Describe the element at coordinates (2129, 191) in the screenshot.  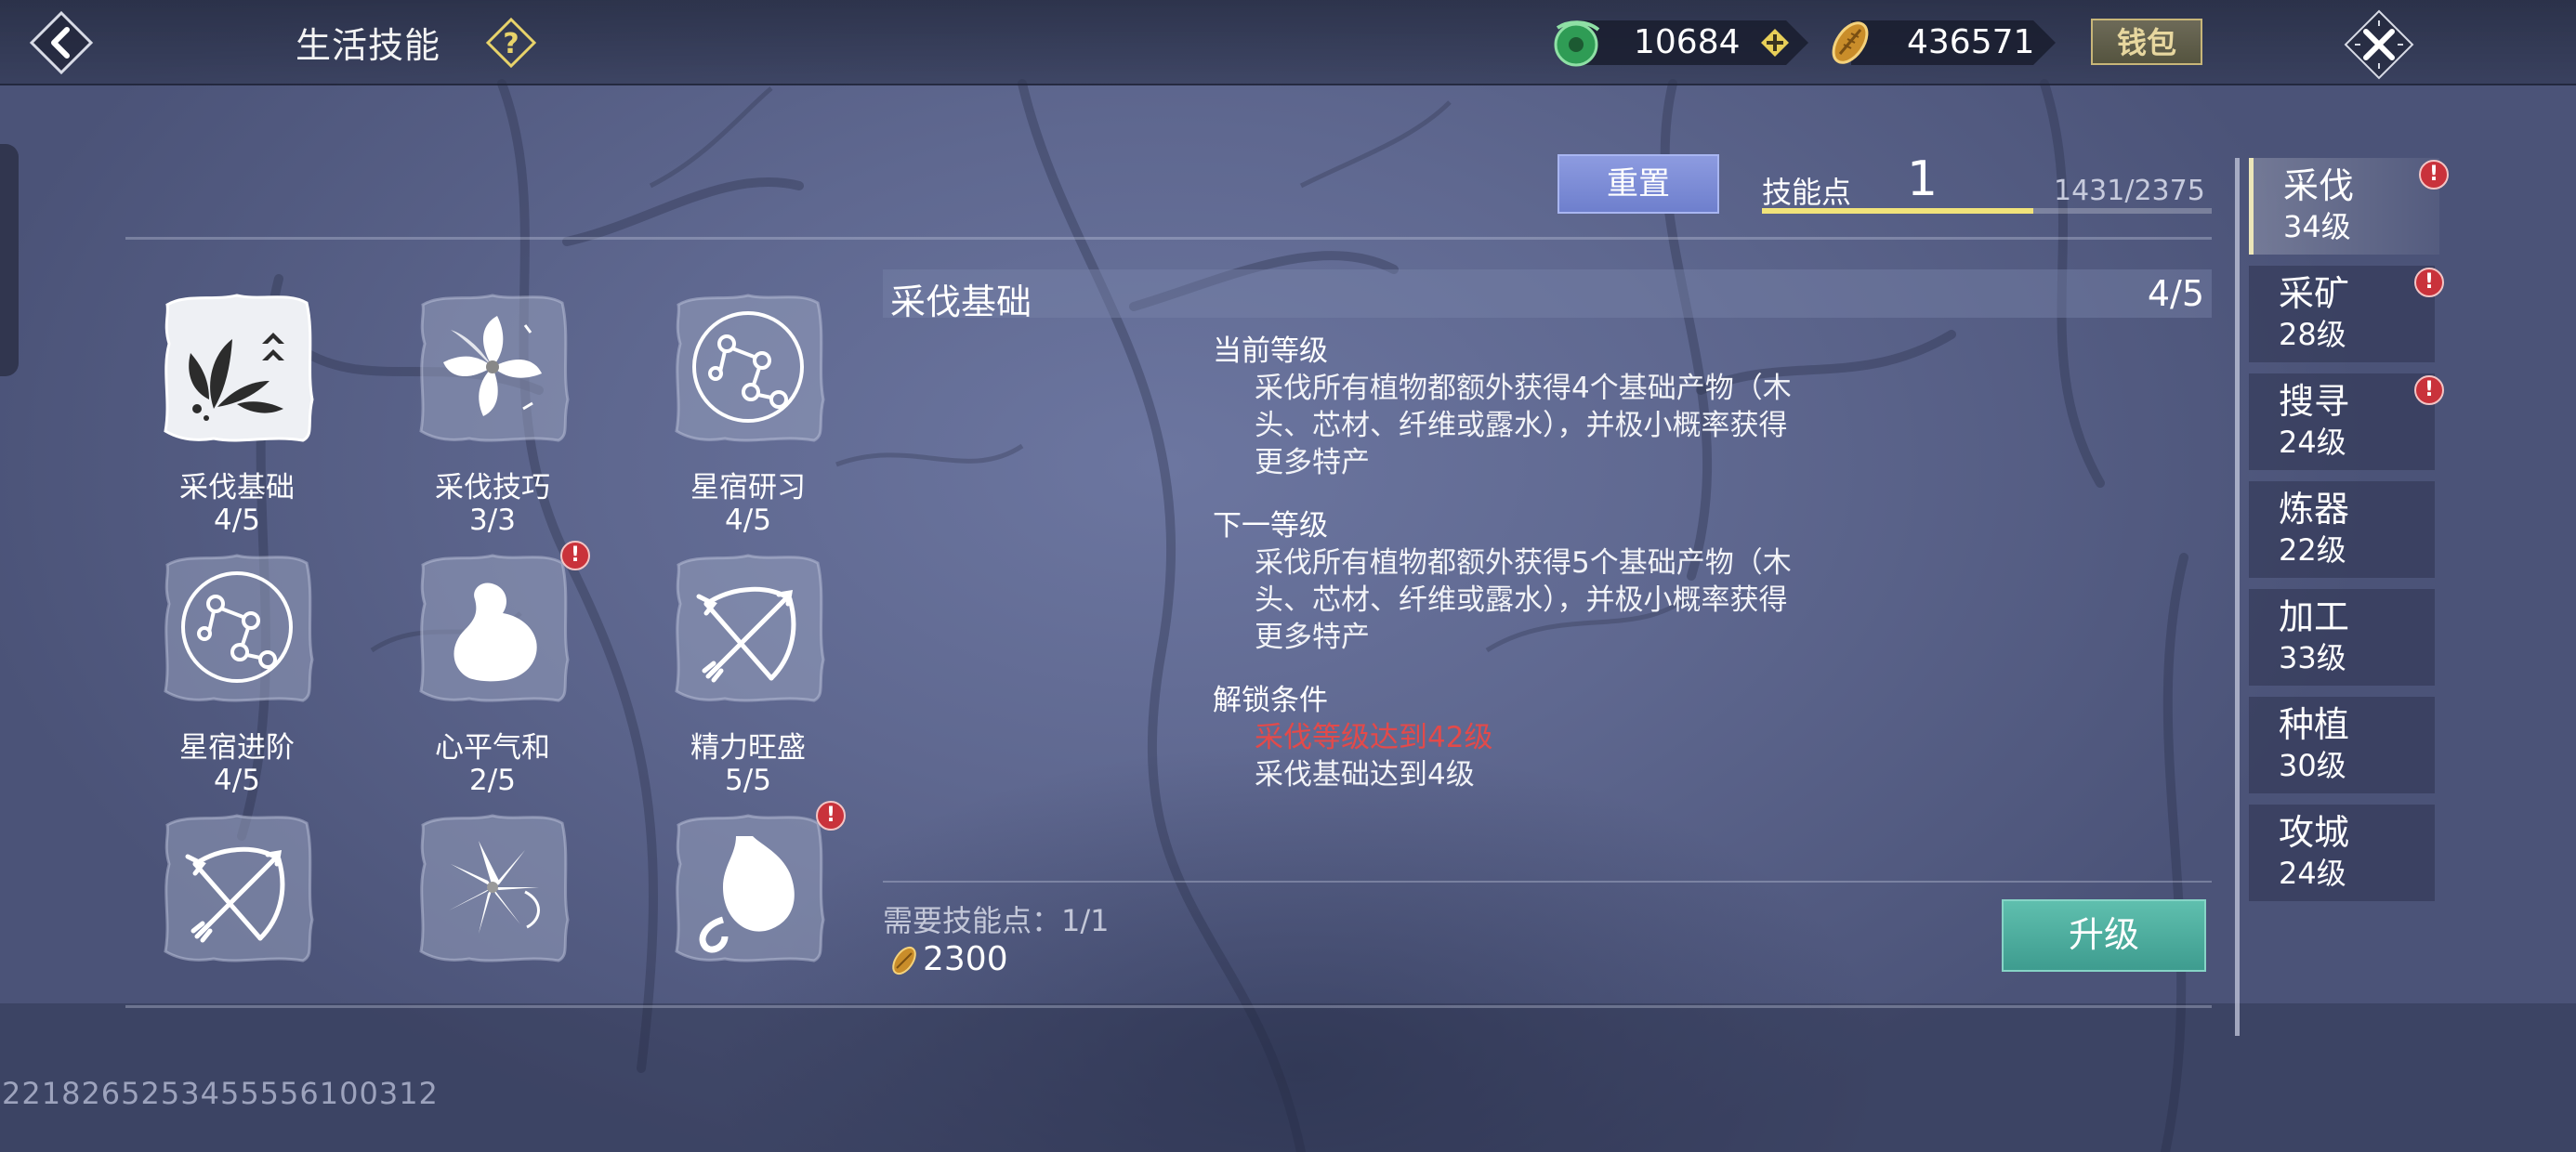
I see `skill-exp-text: 1431/2375` at that location.